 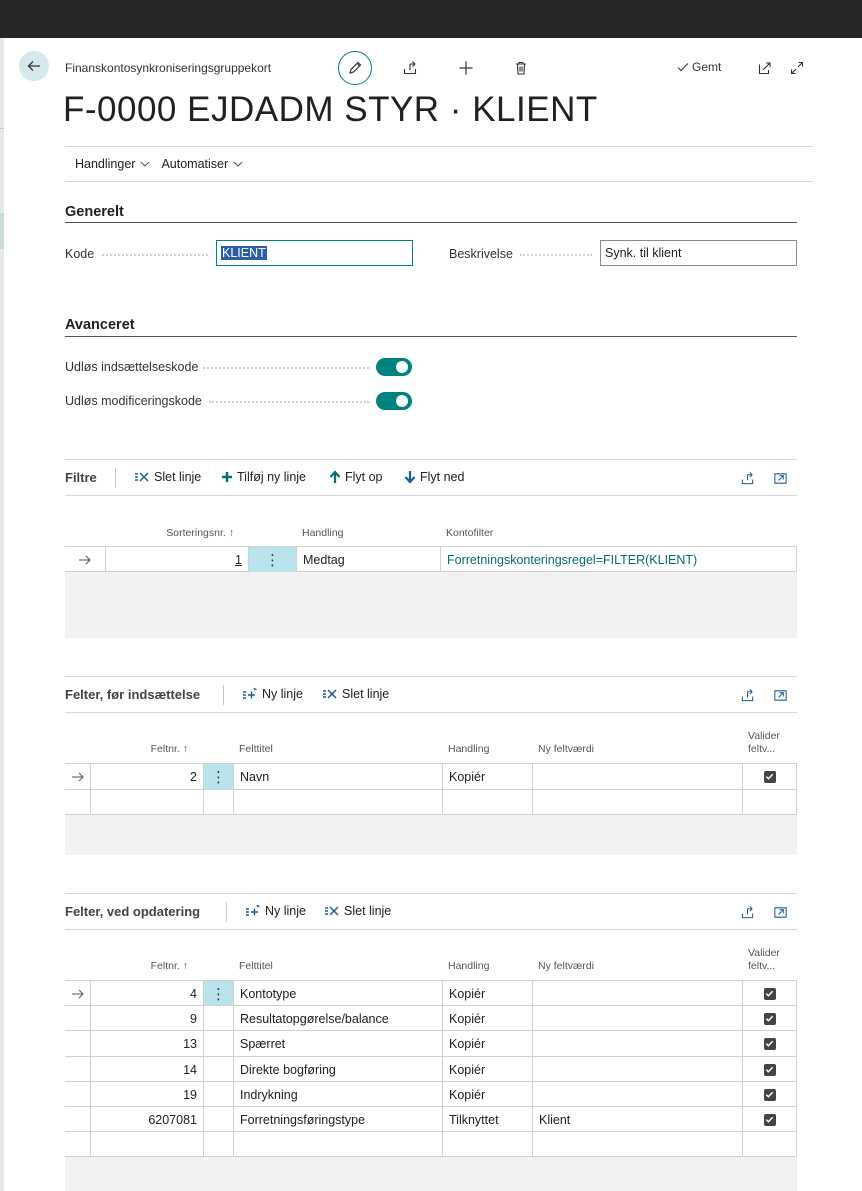 What do you see at coordinates (797, 68) in the screenshot?
I see `expand-button` at bounding box center [797, 68].